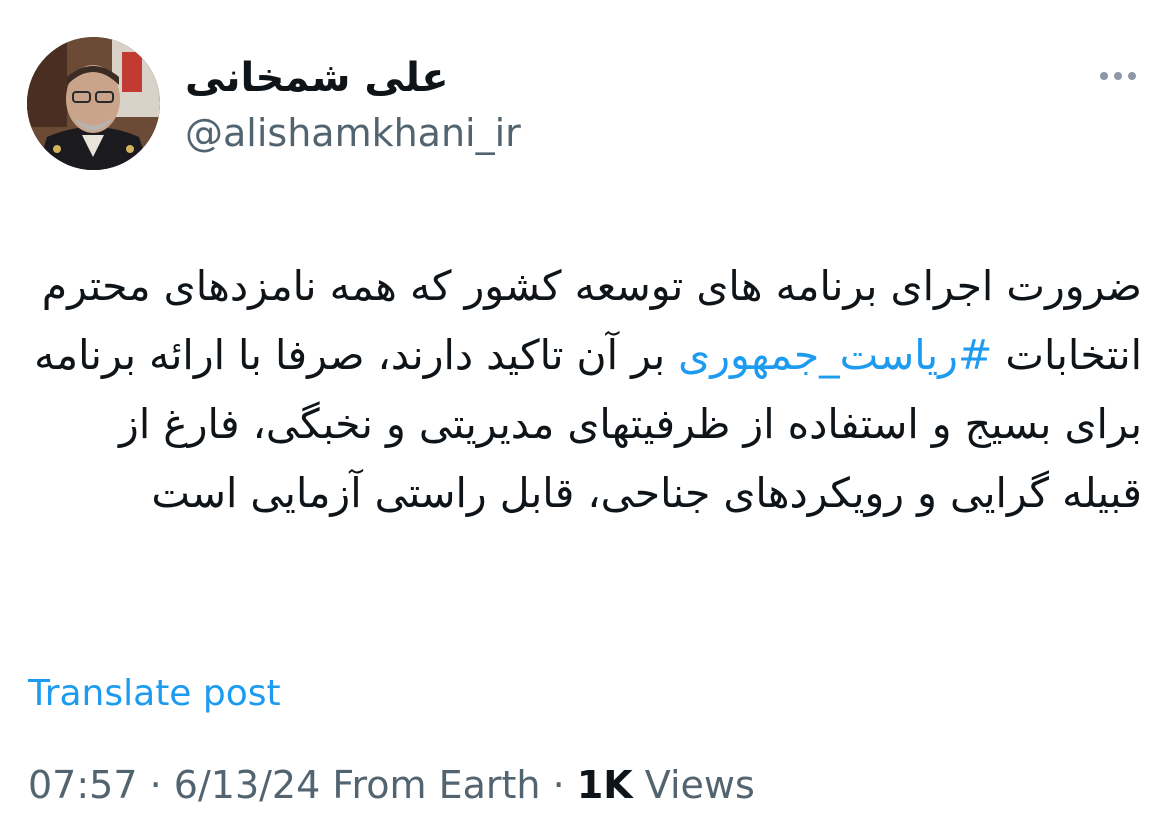 The height and width of the screenshot is (830, 1170). I want to click on post-source: From Earth, so click(436, 785).